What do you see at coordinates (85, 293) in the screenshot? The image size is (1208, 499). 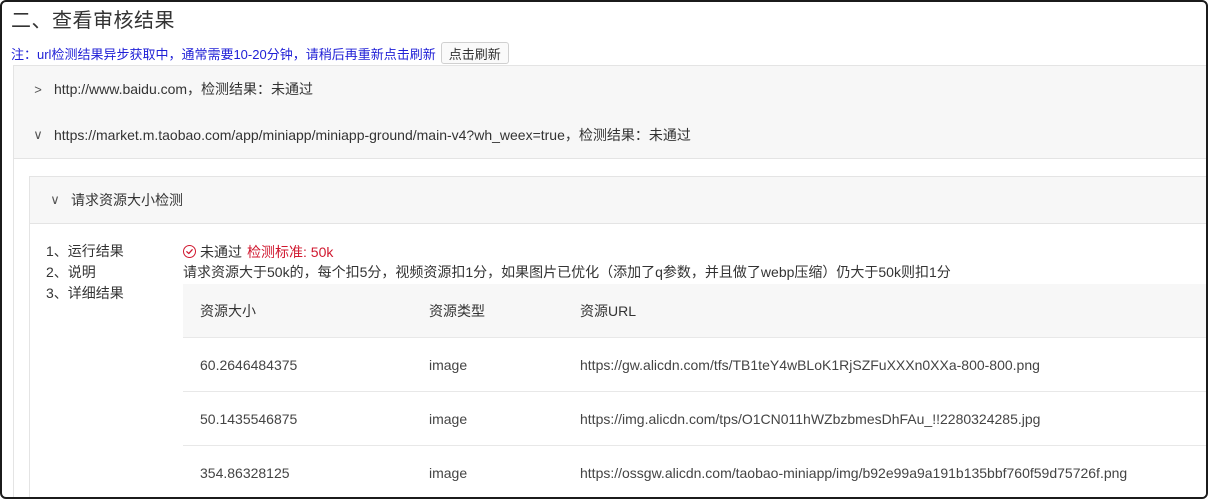 I see `step-label: 3、详细结果` at bounding box center [85, 293].